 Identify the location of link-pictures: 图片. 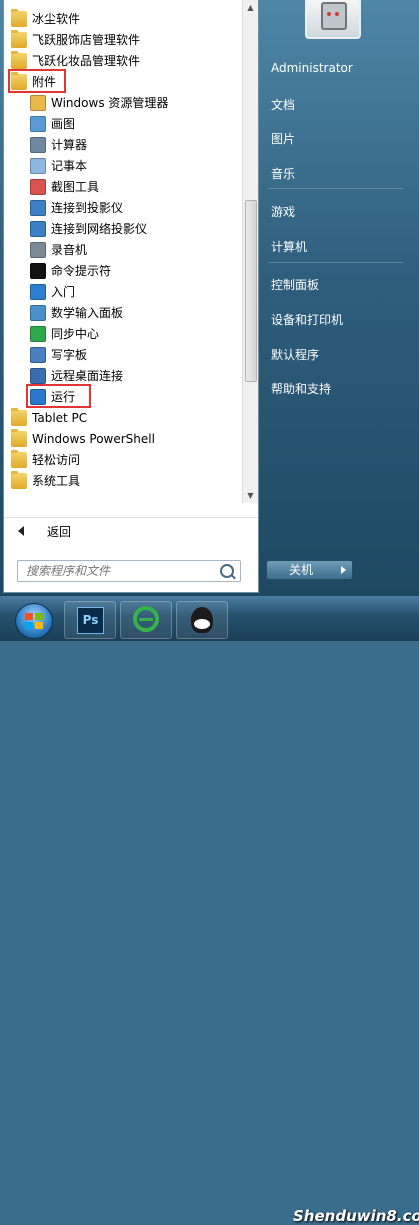
(283, 138).